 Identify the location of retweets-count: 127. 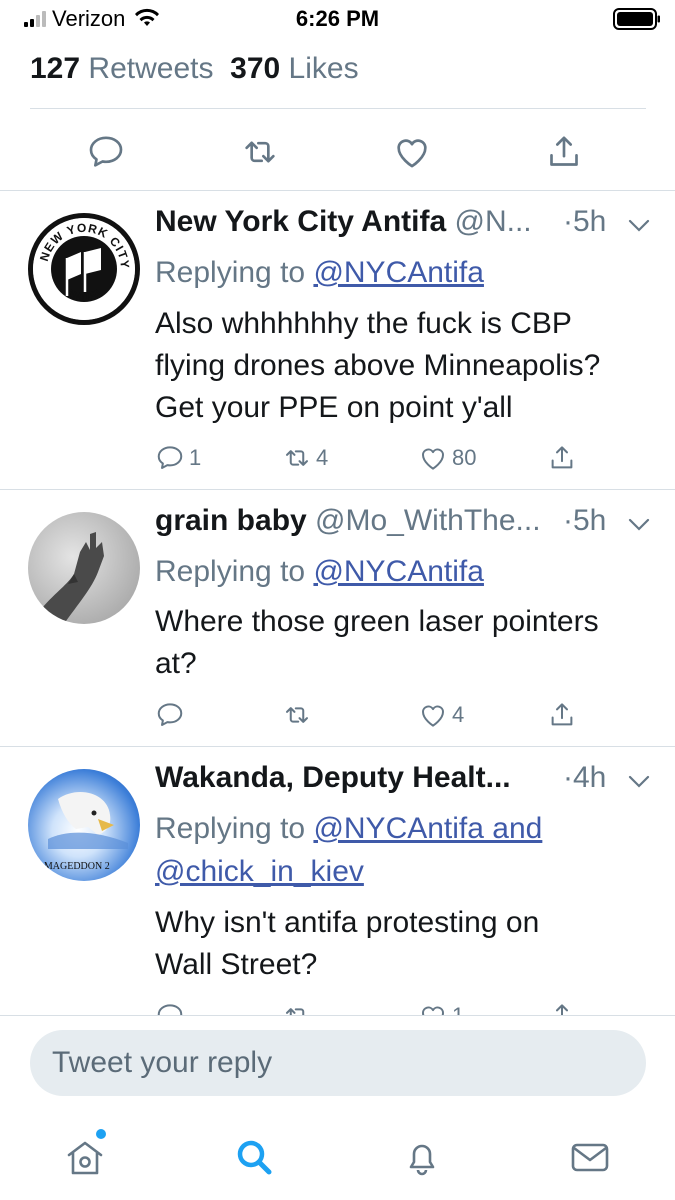
(55, 68).